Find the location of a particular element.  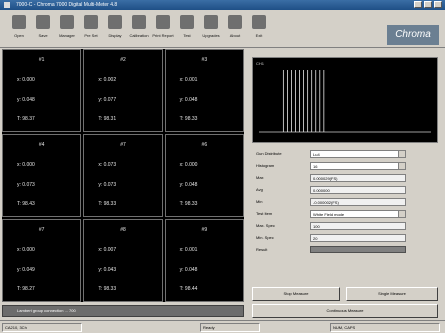

form-label: Max is located at coordinates (260, 177).